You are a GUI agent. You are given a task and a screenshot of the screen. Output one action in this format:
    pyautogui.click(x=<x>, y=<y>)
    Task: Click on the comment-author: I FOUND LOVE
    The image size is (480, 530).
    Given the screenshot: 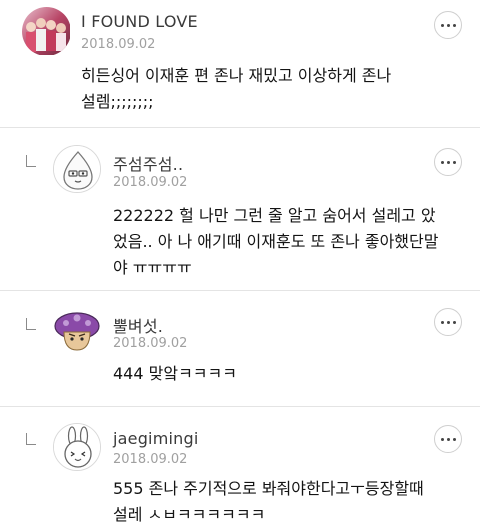 What is the action you would take?
    pyautogui.click(x=139, y=21)
    